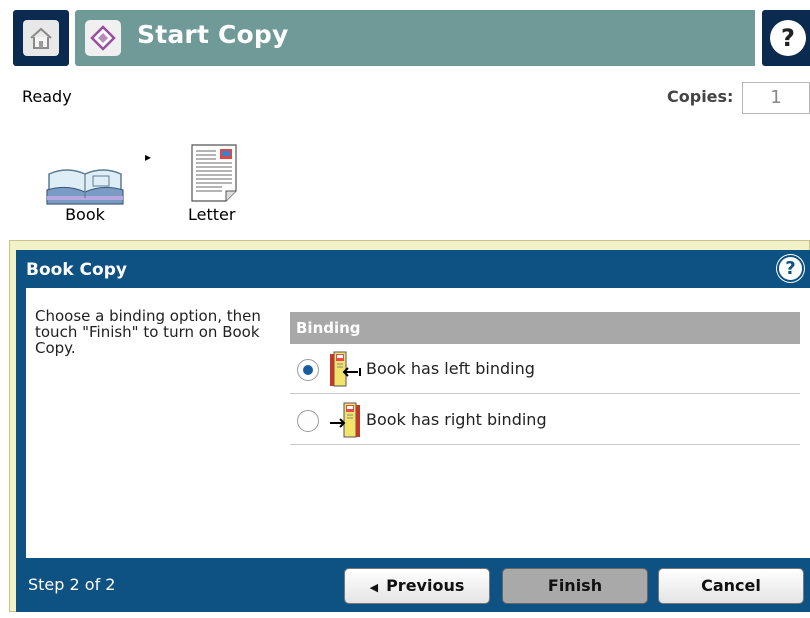 The image size is (810, 618). I want to click on title-bar: Start Copy, so click(415, 38).